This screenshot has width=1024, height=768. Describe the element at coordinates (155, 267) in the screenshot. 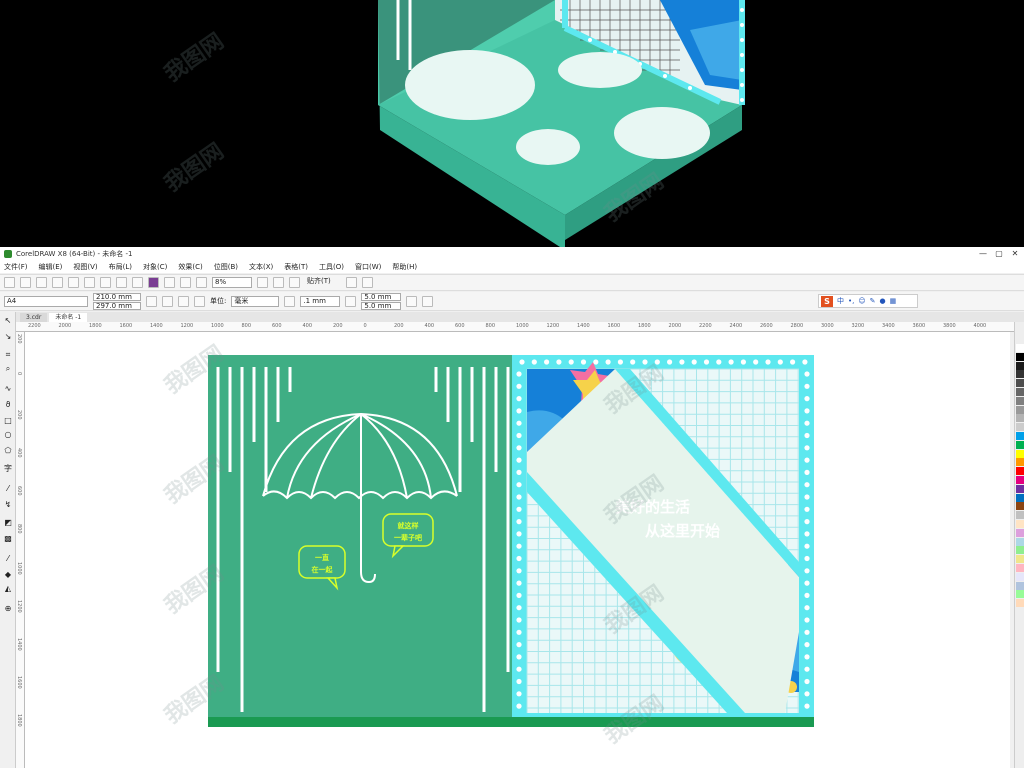

I see `menu-object: 对象(C)` at that location.